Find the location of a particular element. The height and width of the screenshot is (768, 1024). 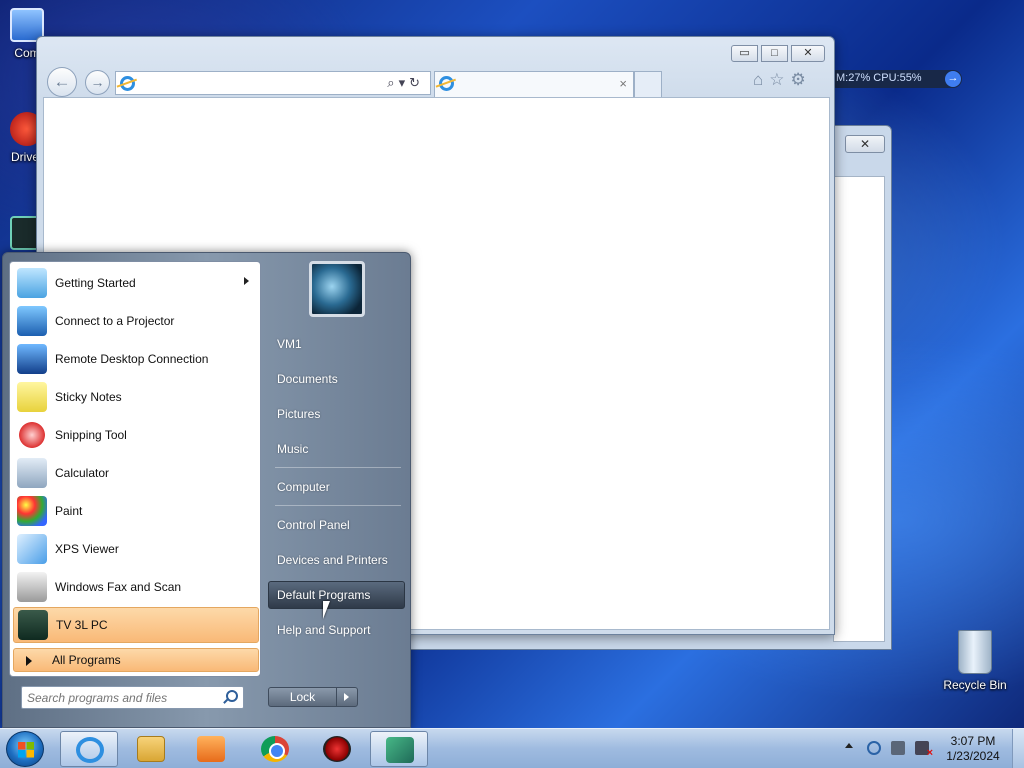

fax-scan-icon is located at coordinates (32, 587).